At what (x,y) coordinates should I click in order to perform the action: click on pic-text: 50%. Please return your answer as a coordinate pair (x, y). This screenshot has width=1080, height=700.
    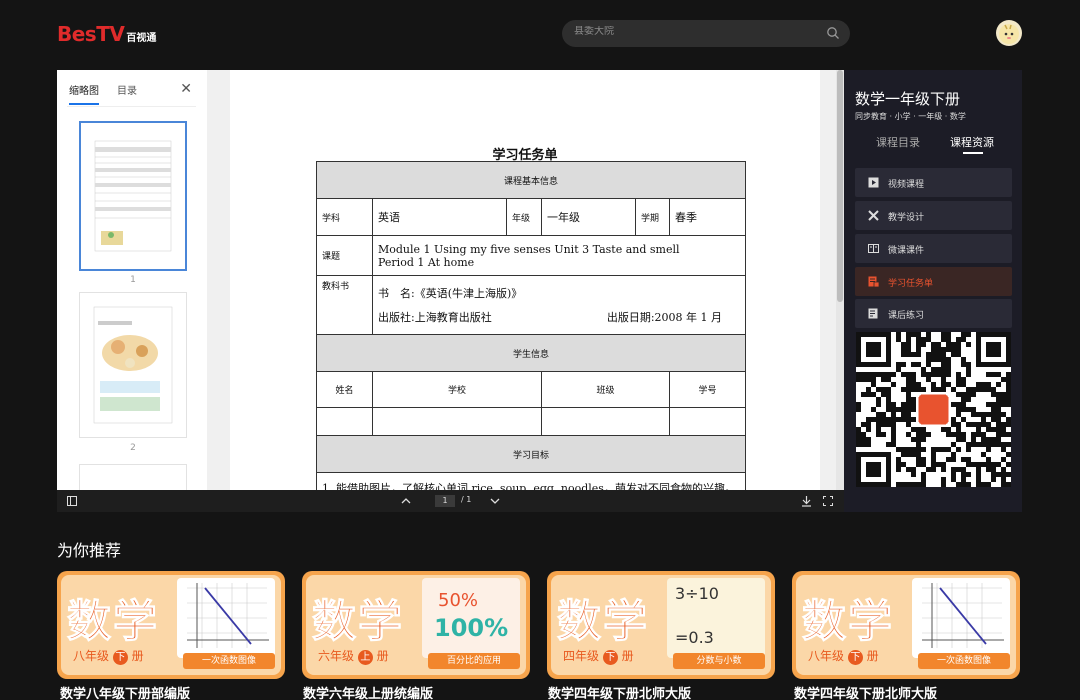
    Looking at the image, I should click on (458, 600).